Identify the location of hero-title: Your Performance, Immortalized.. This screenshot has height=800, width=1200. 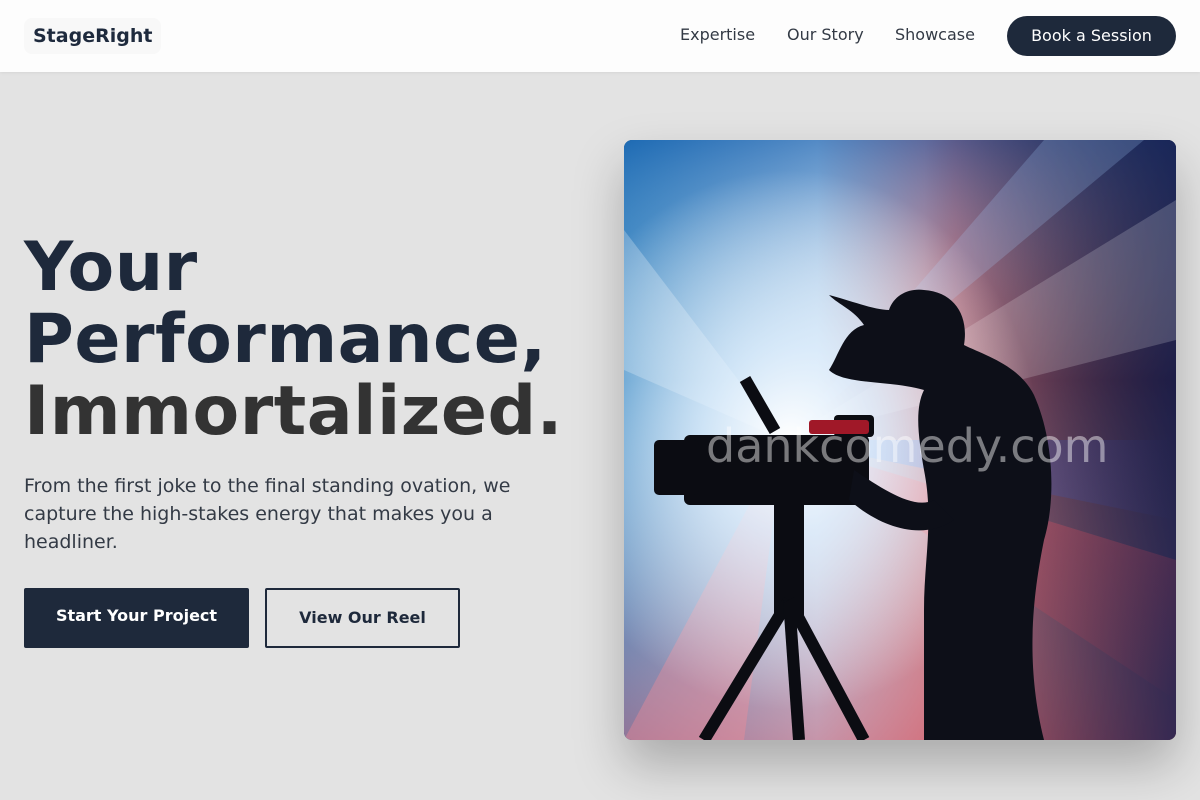
(293, 340).